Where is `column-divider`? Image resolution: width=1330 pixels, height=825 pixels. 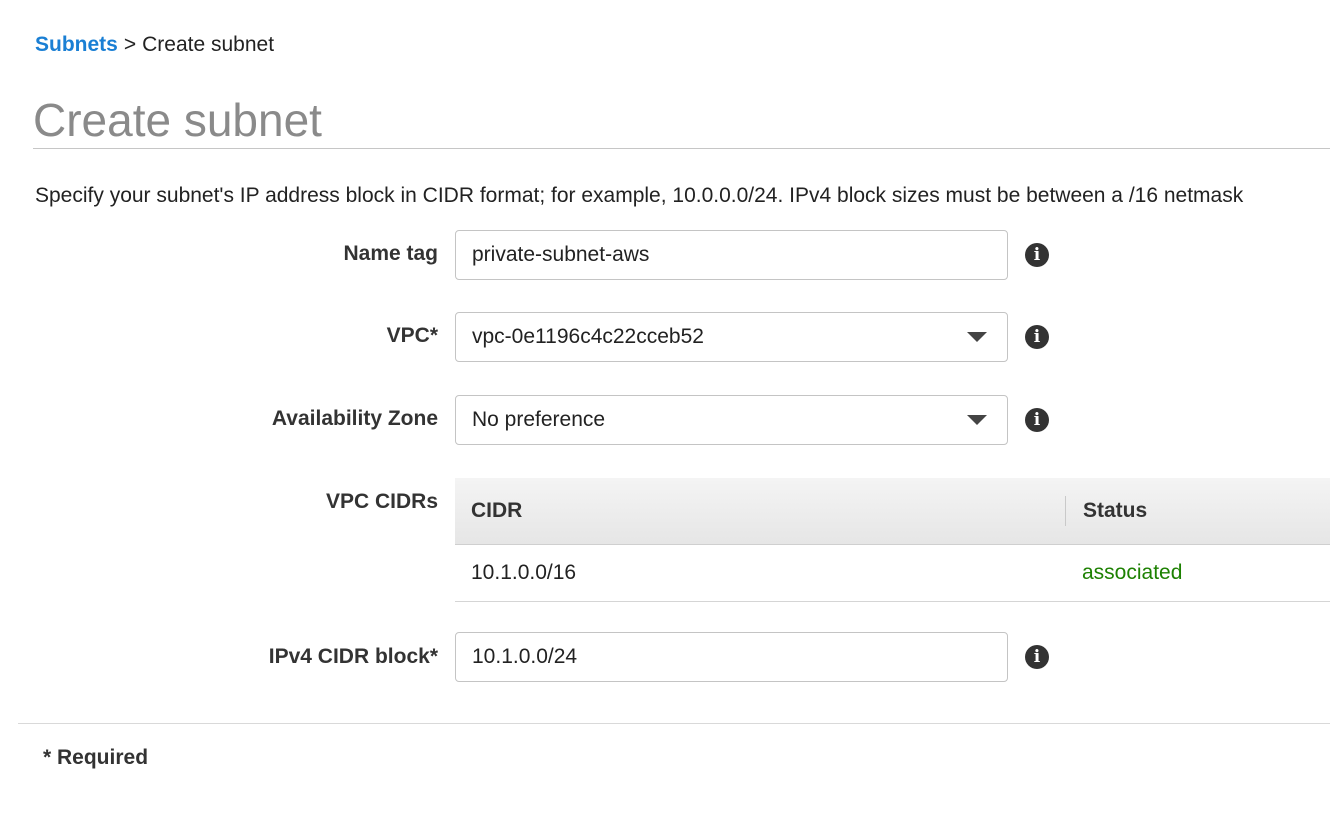
column-divider is located at coordinates (1065, 511).